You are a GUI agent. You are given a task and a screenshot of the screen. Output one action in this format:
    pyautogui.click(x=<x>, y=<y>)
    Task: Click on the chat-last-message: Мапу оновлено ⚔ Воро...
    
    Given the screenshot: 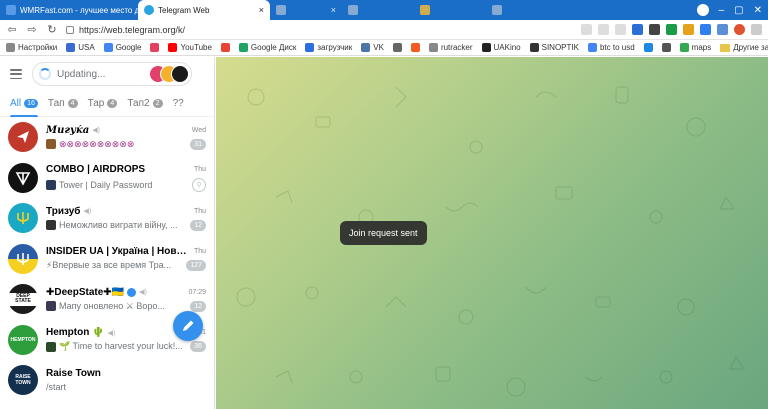 What is the action you would take?
    pyautogui.click(x=112, y=305)
    